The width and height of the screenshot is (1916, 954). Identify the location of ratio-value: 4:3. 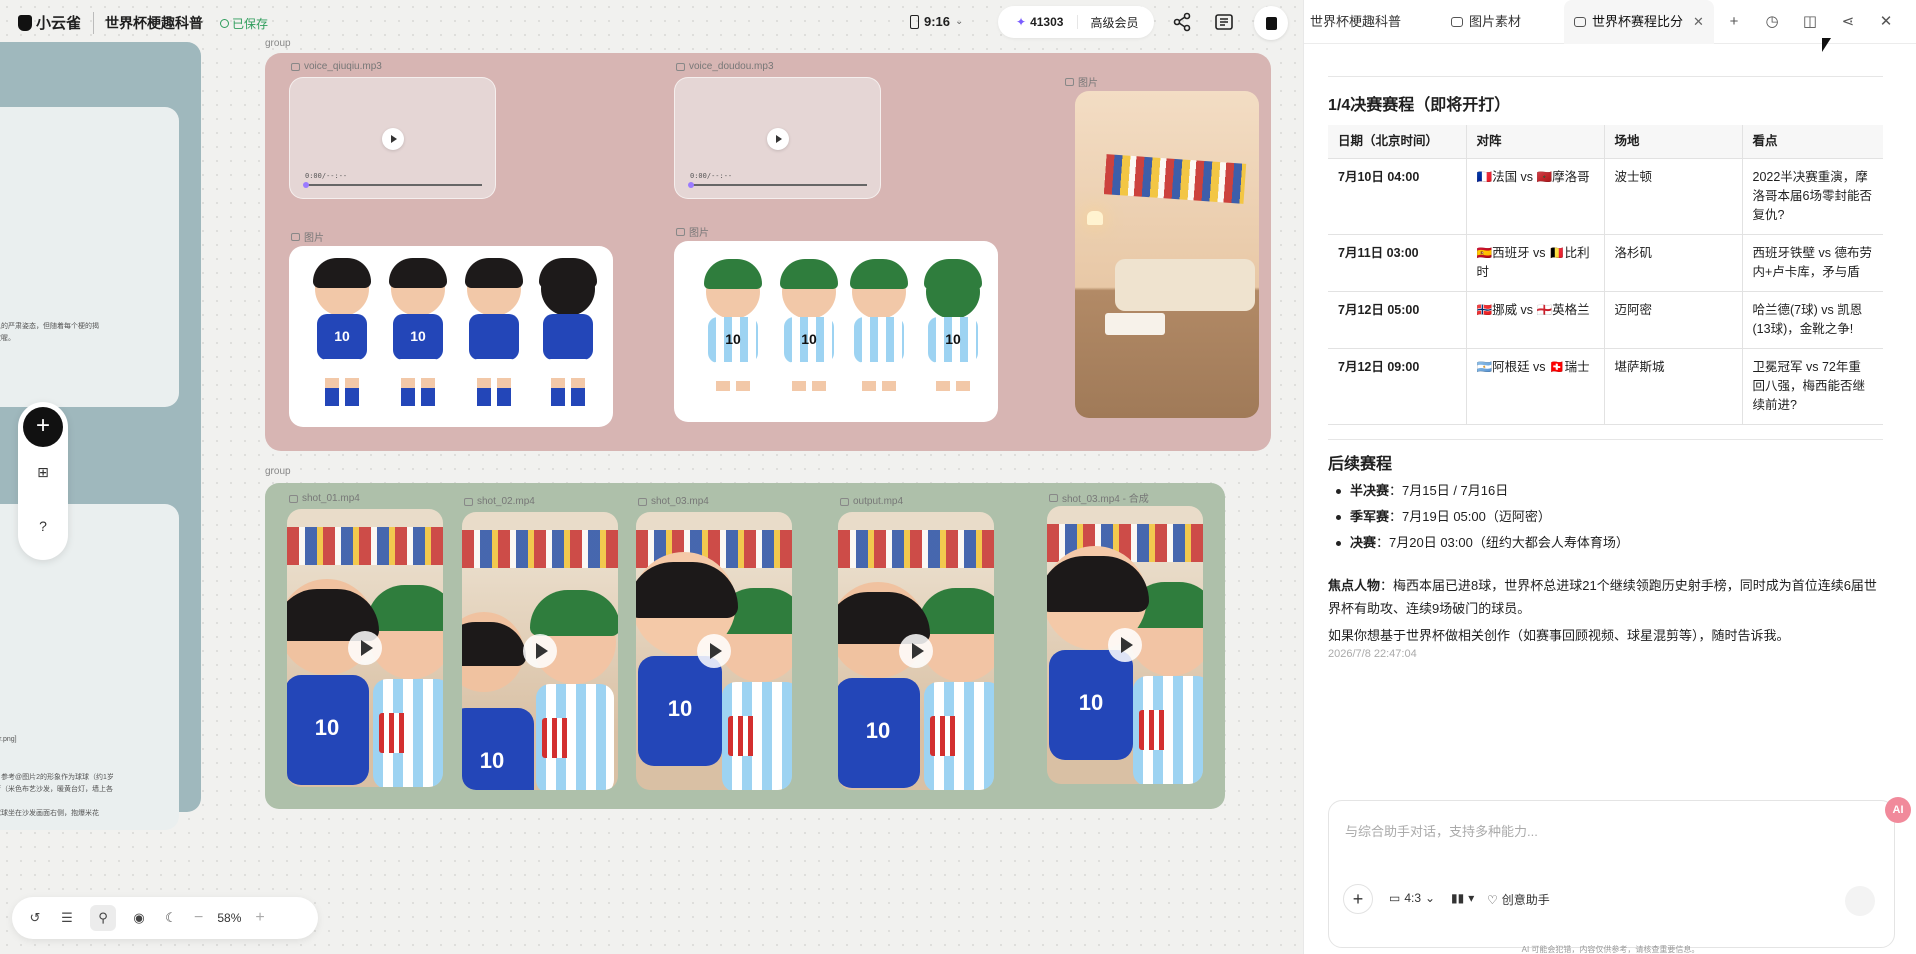
(1413, 898).